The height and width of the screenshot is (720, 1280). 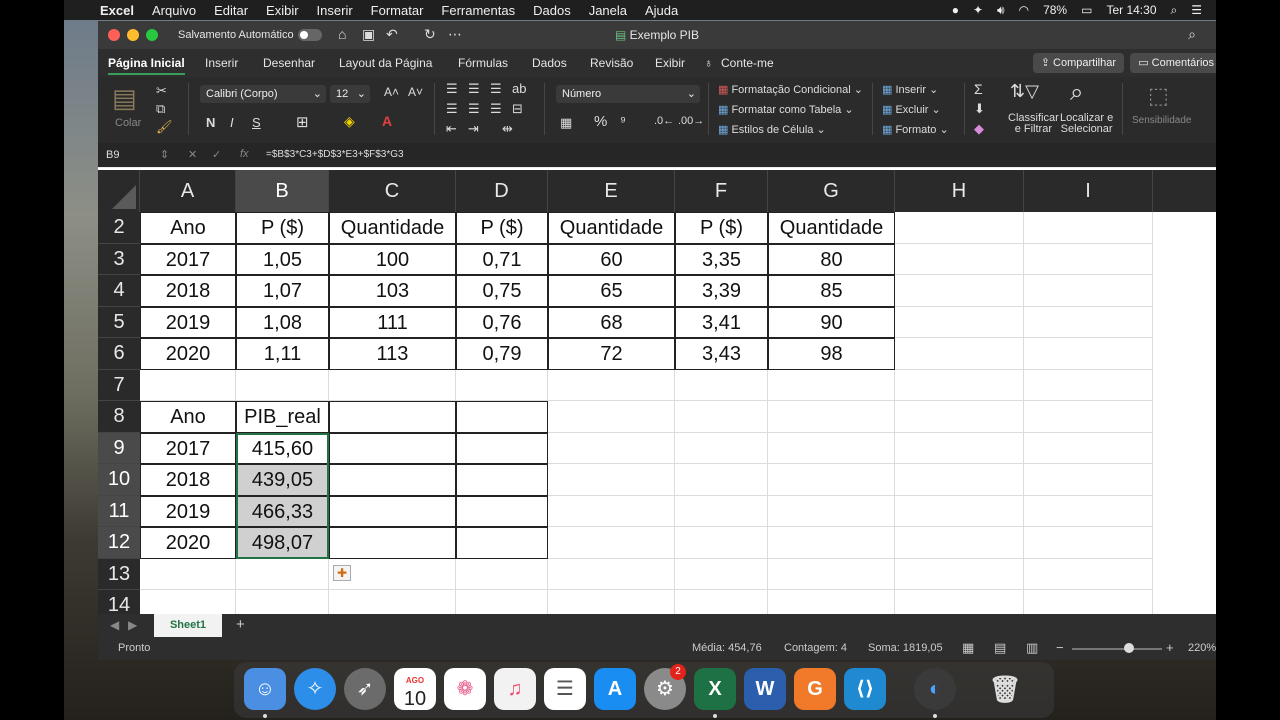 I want to click on align-left-icon: ☰, so click(x=452, y=109).